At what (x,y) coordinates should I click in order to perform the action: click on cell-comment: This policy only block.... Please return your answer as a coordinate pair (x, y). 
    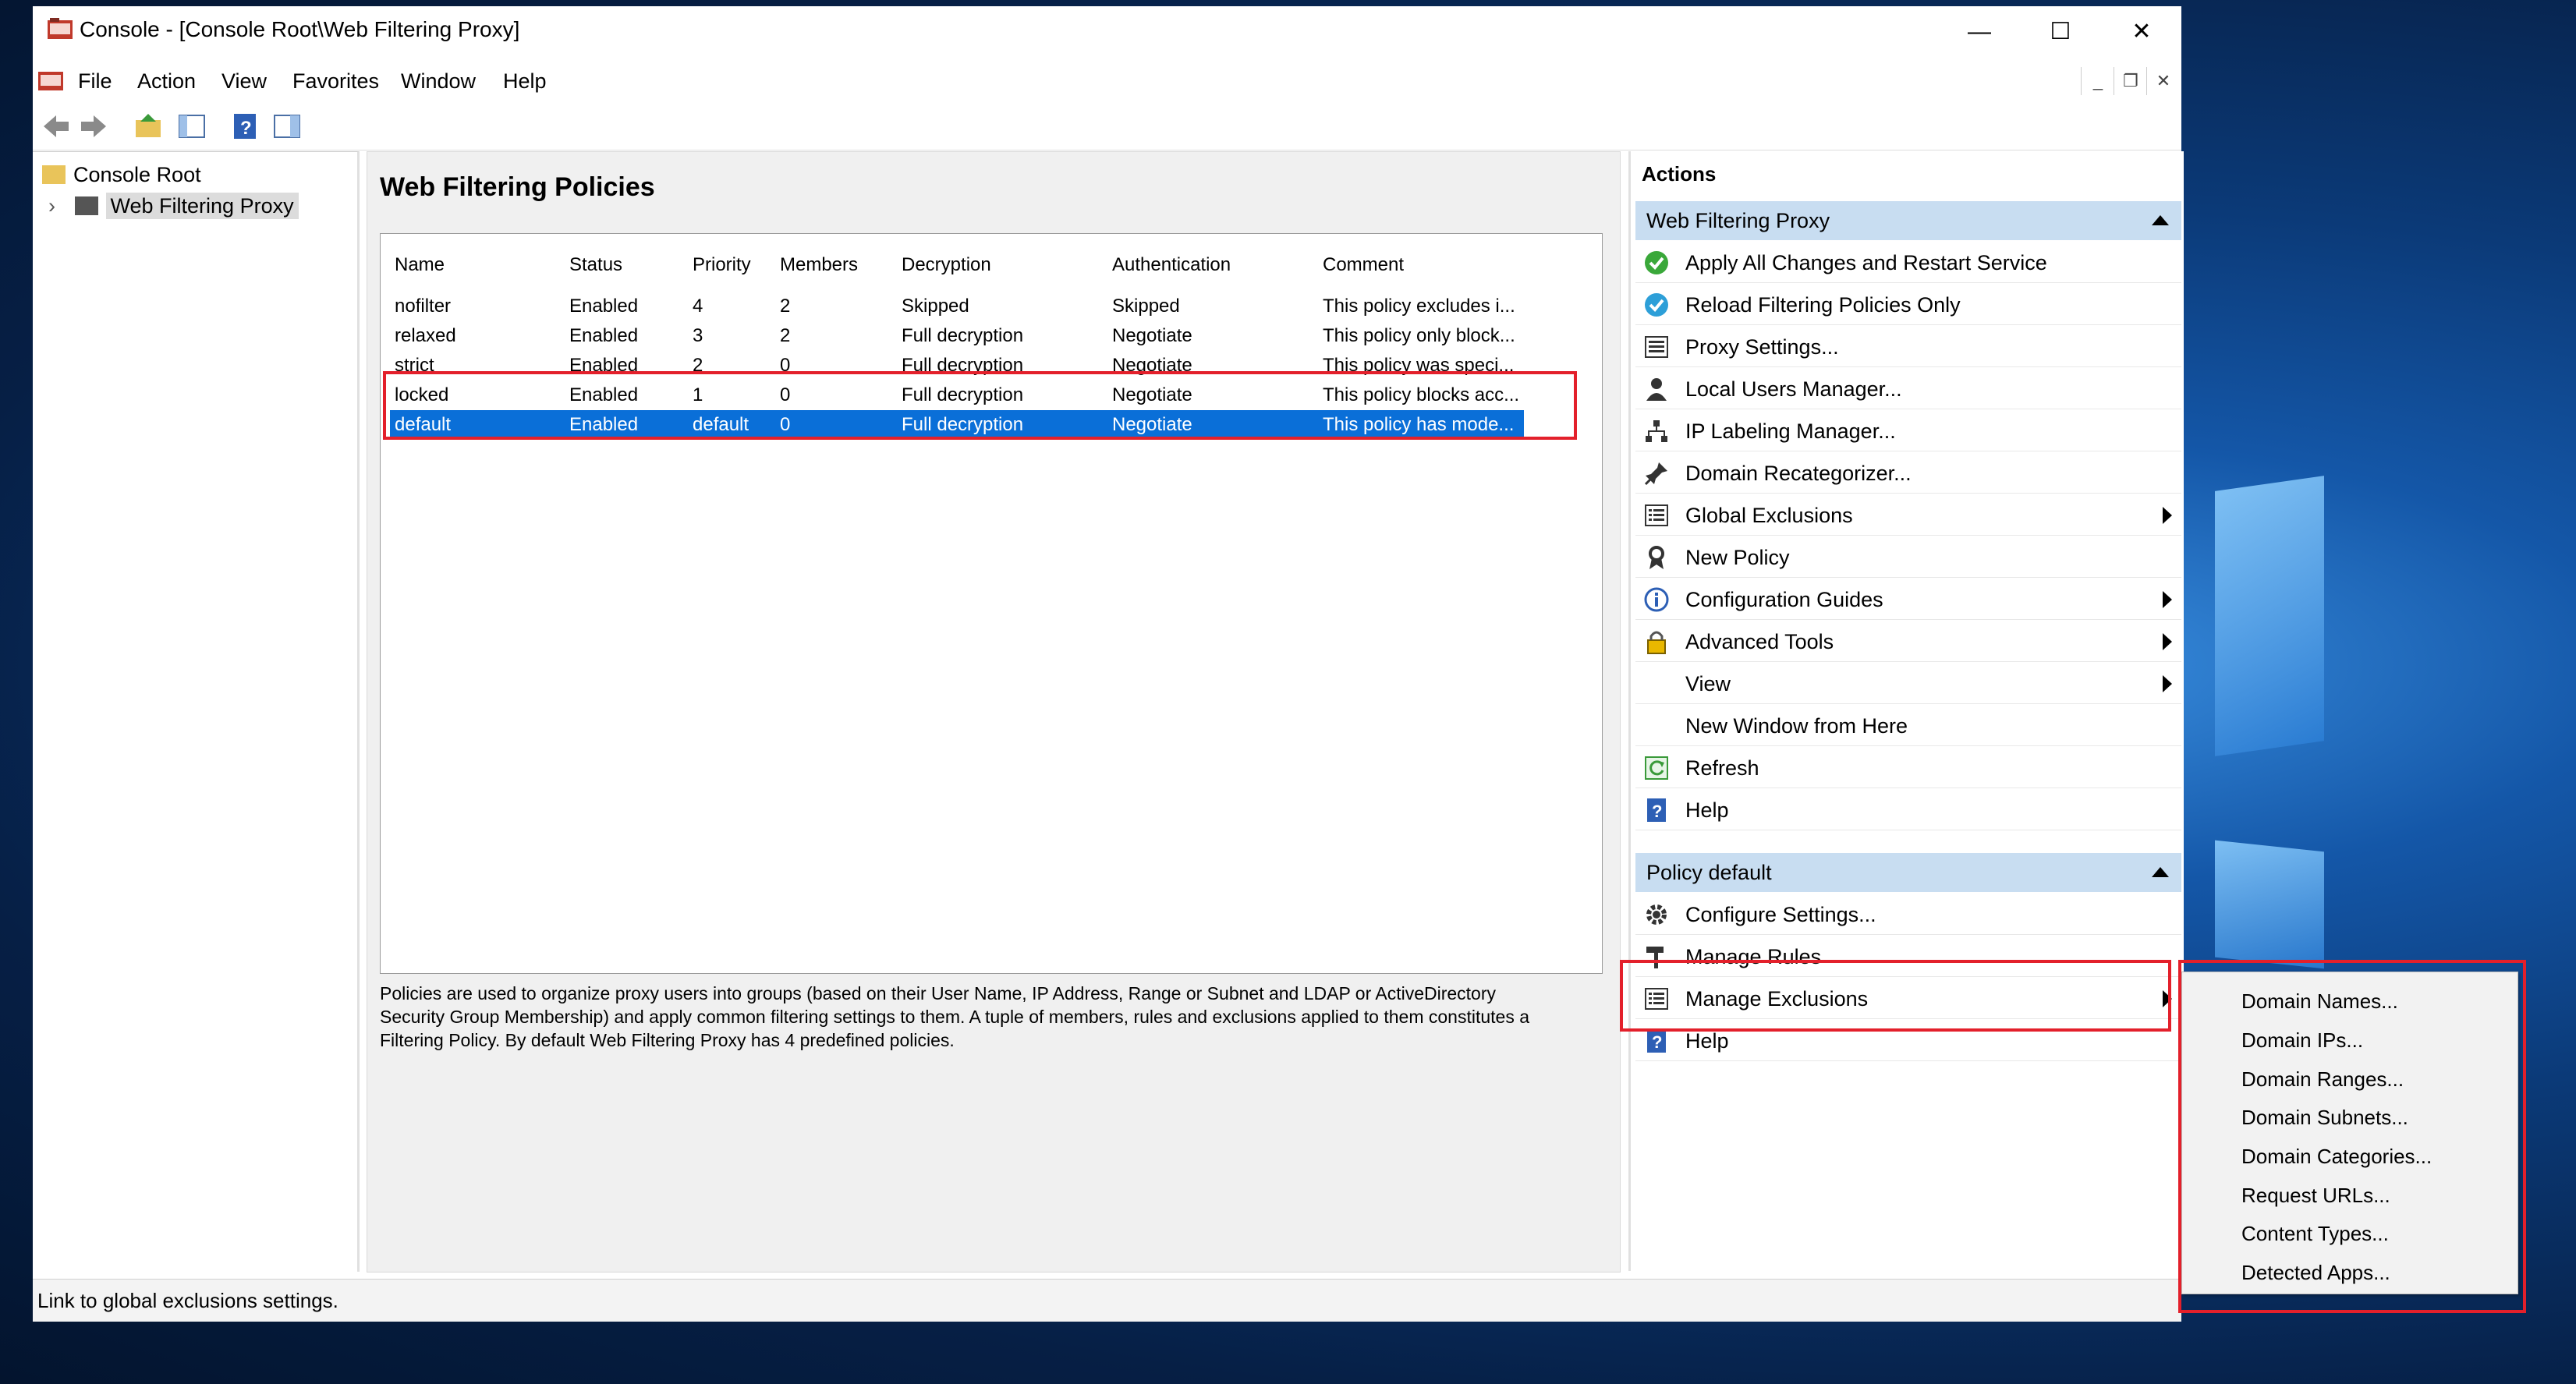
    Looking at the image, I should click on (1419, 335).